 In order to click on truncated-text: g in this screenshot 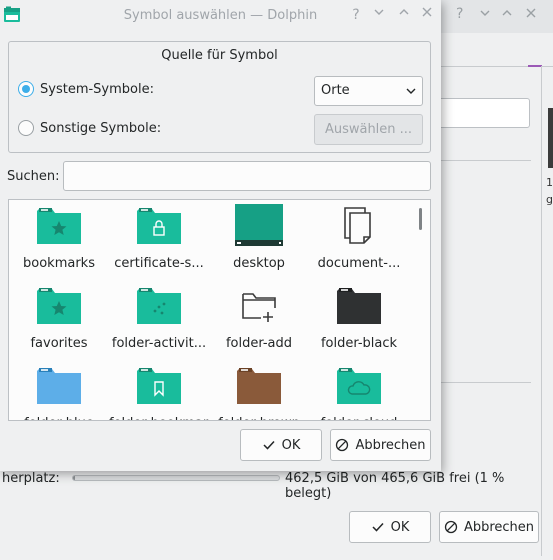, I will do `click(549, 199)`.